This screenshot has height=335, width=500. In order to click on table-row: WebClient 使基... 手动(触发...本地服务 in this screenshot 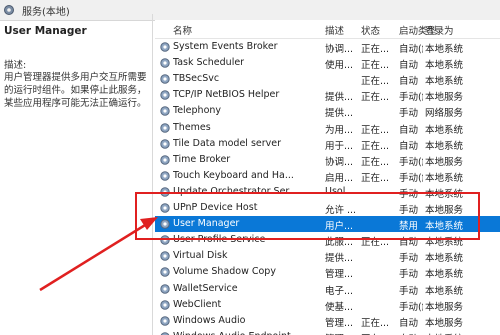, I will do `click(327, 305)`.